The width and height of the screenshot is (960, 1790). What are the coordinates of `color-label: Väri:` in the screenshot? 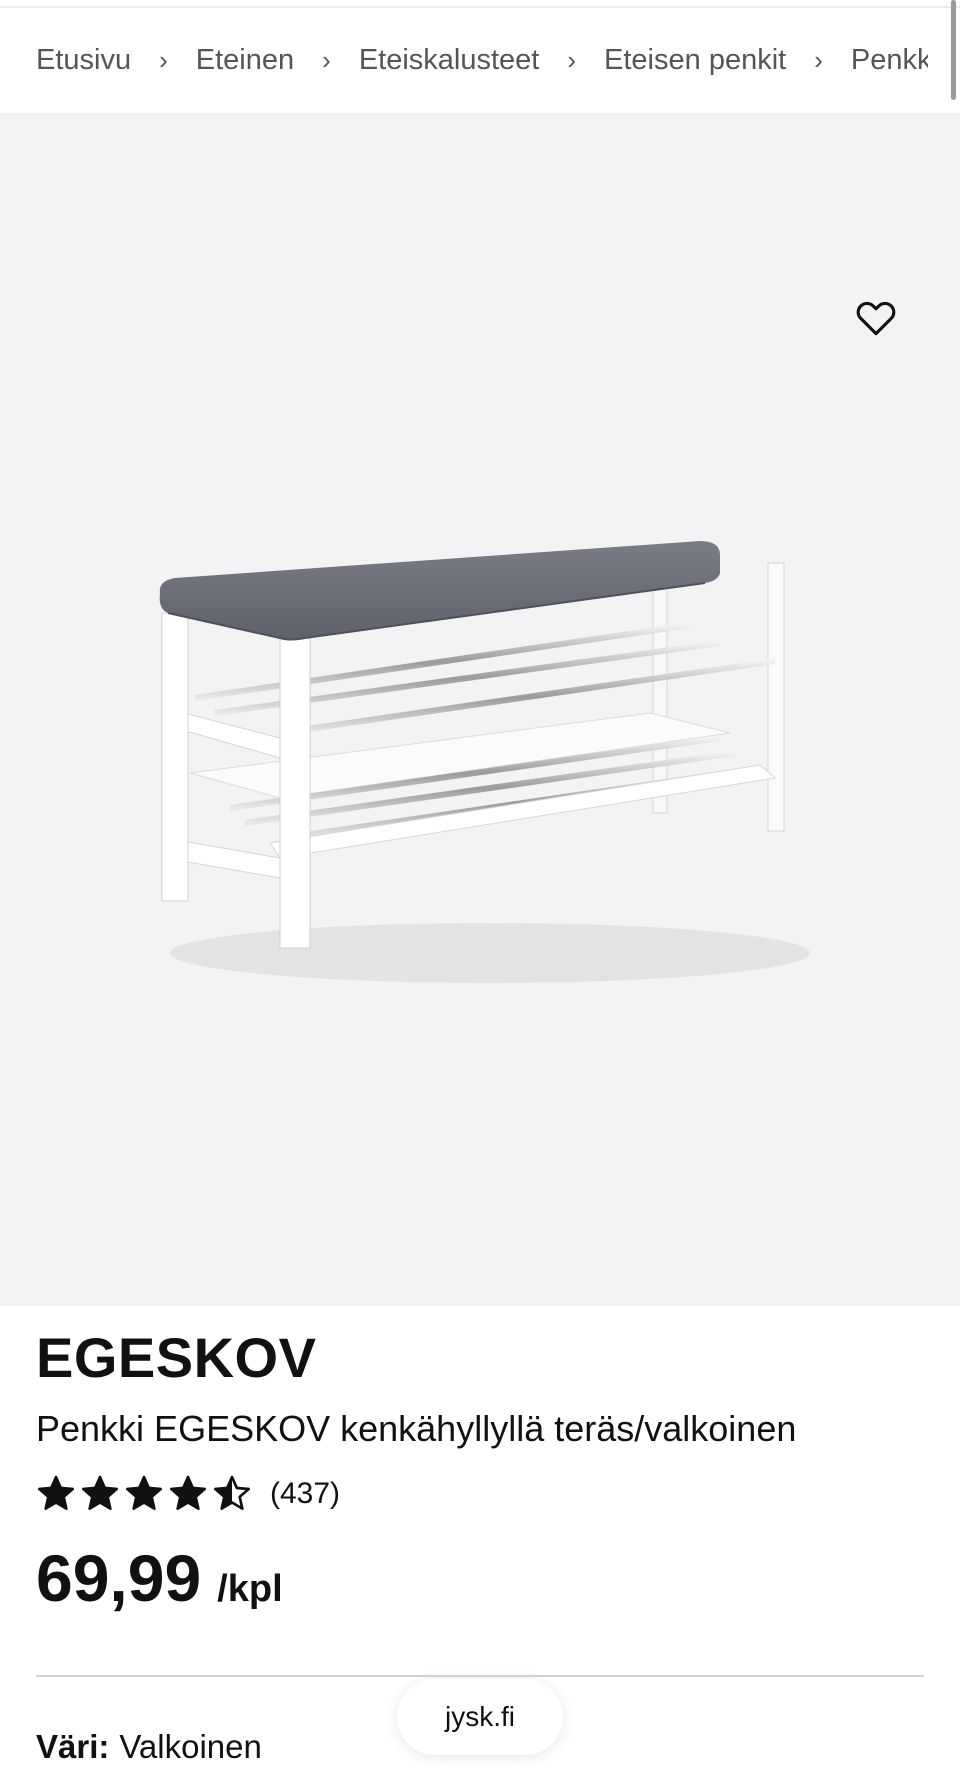 It's located at (73, 1746).